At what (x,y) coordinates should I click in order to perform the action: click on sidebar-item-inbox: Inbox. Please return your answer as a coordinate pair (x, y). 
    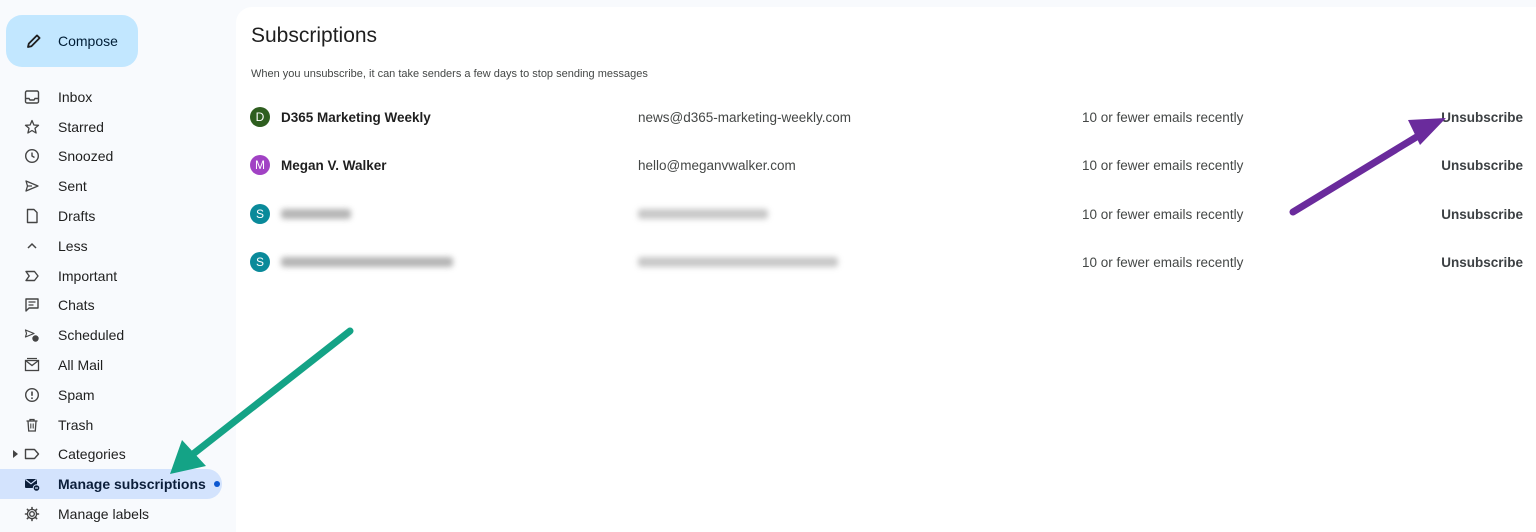
    Looking at the image, I should click on (111, 97).